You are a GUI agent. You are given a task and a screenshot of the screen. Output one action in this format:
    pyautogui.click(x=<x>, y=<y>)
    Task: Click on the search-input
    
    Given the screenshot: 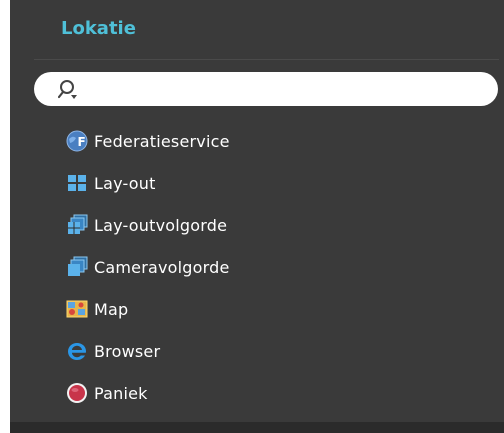 What is the action you would take?
    pyautogui.click(x=266, y=89)
    